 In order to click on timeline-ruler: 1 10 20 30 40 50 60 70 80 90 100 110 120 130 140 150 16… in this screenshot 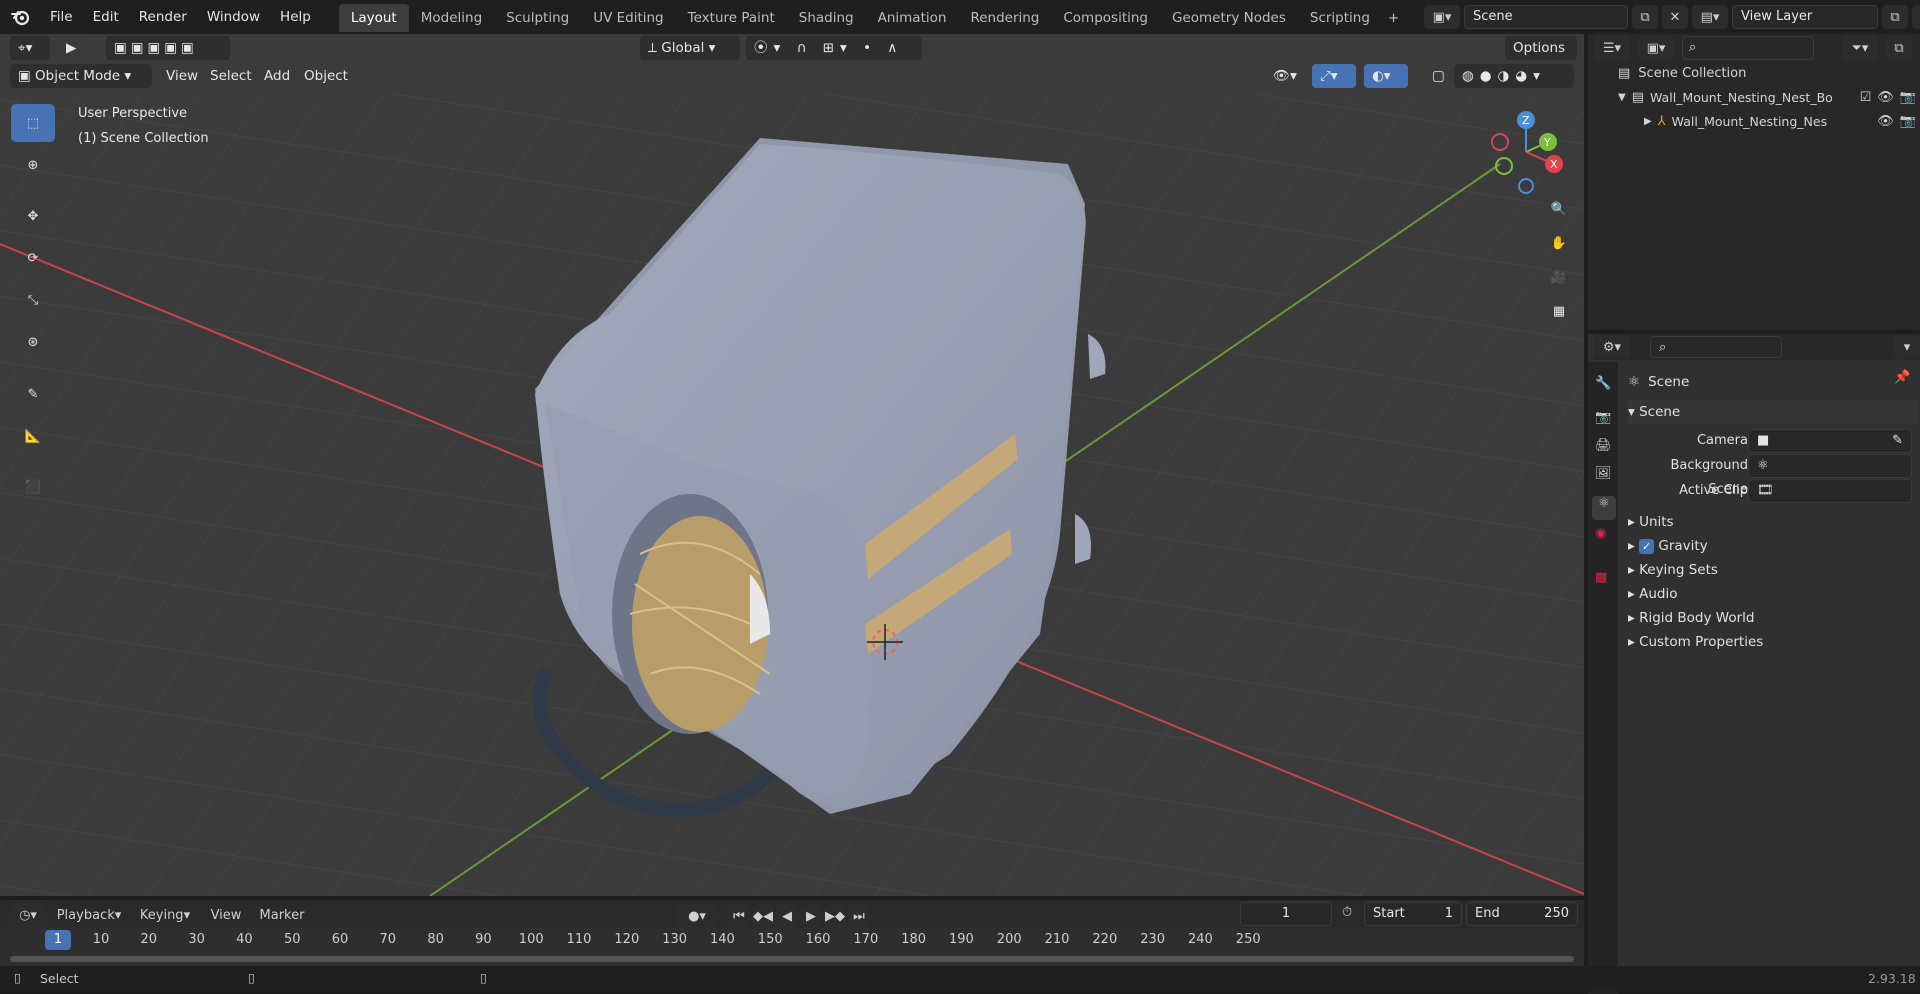, I will do `click(792, 947)`.